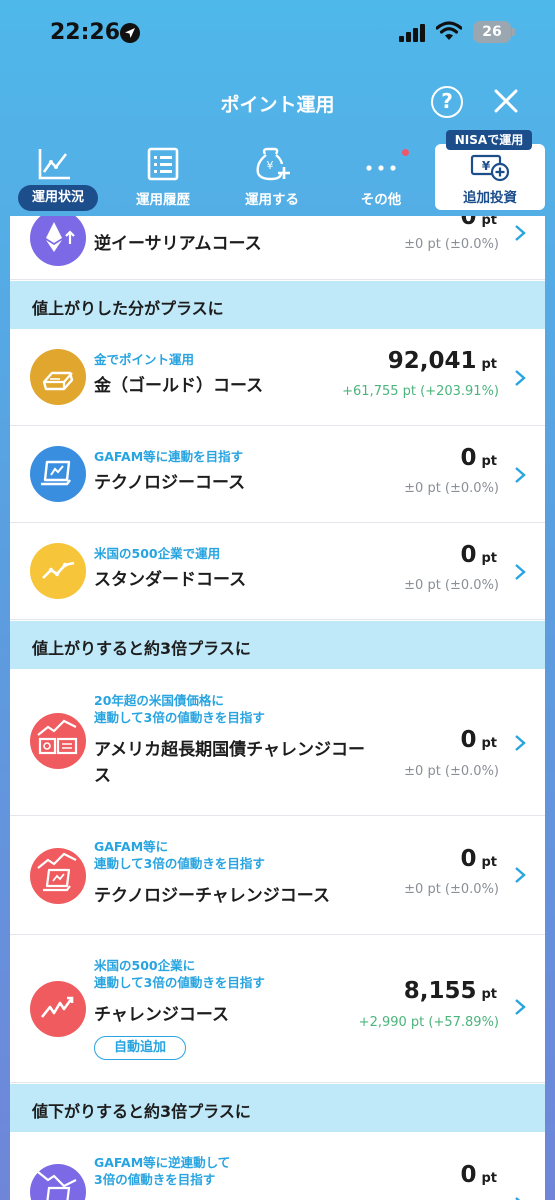 The image size is (555, 1200). What do you see at coordinates (58, 198) in the screenshot?
I see `tab-label: 運用状況` at bounding box center [58, 198].